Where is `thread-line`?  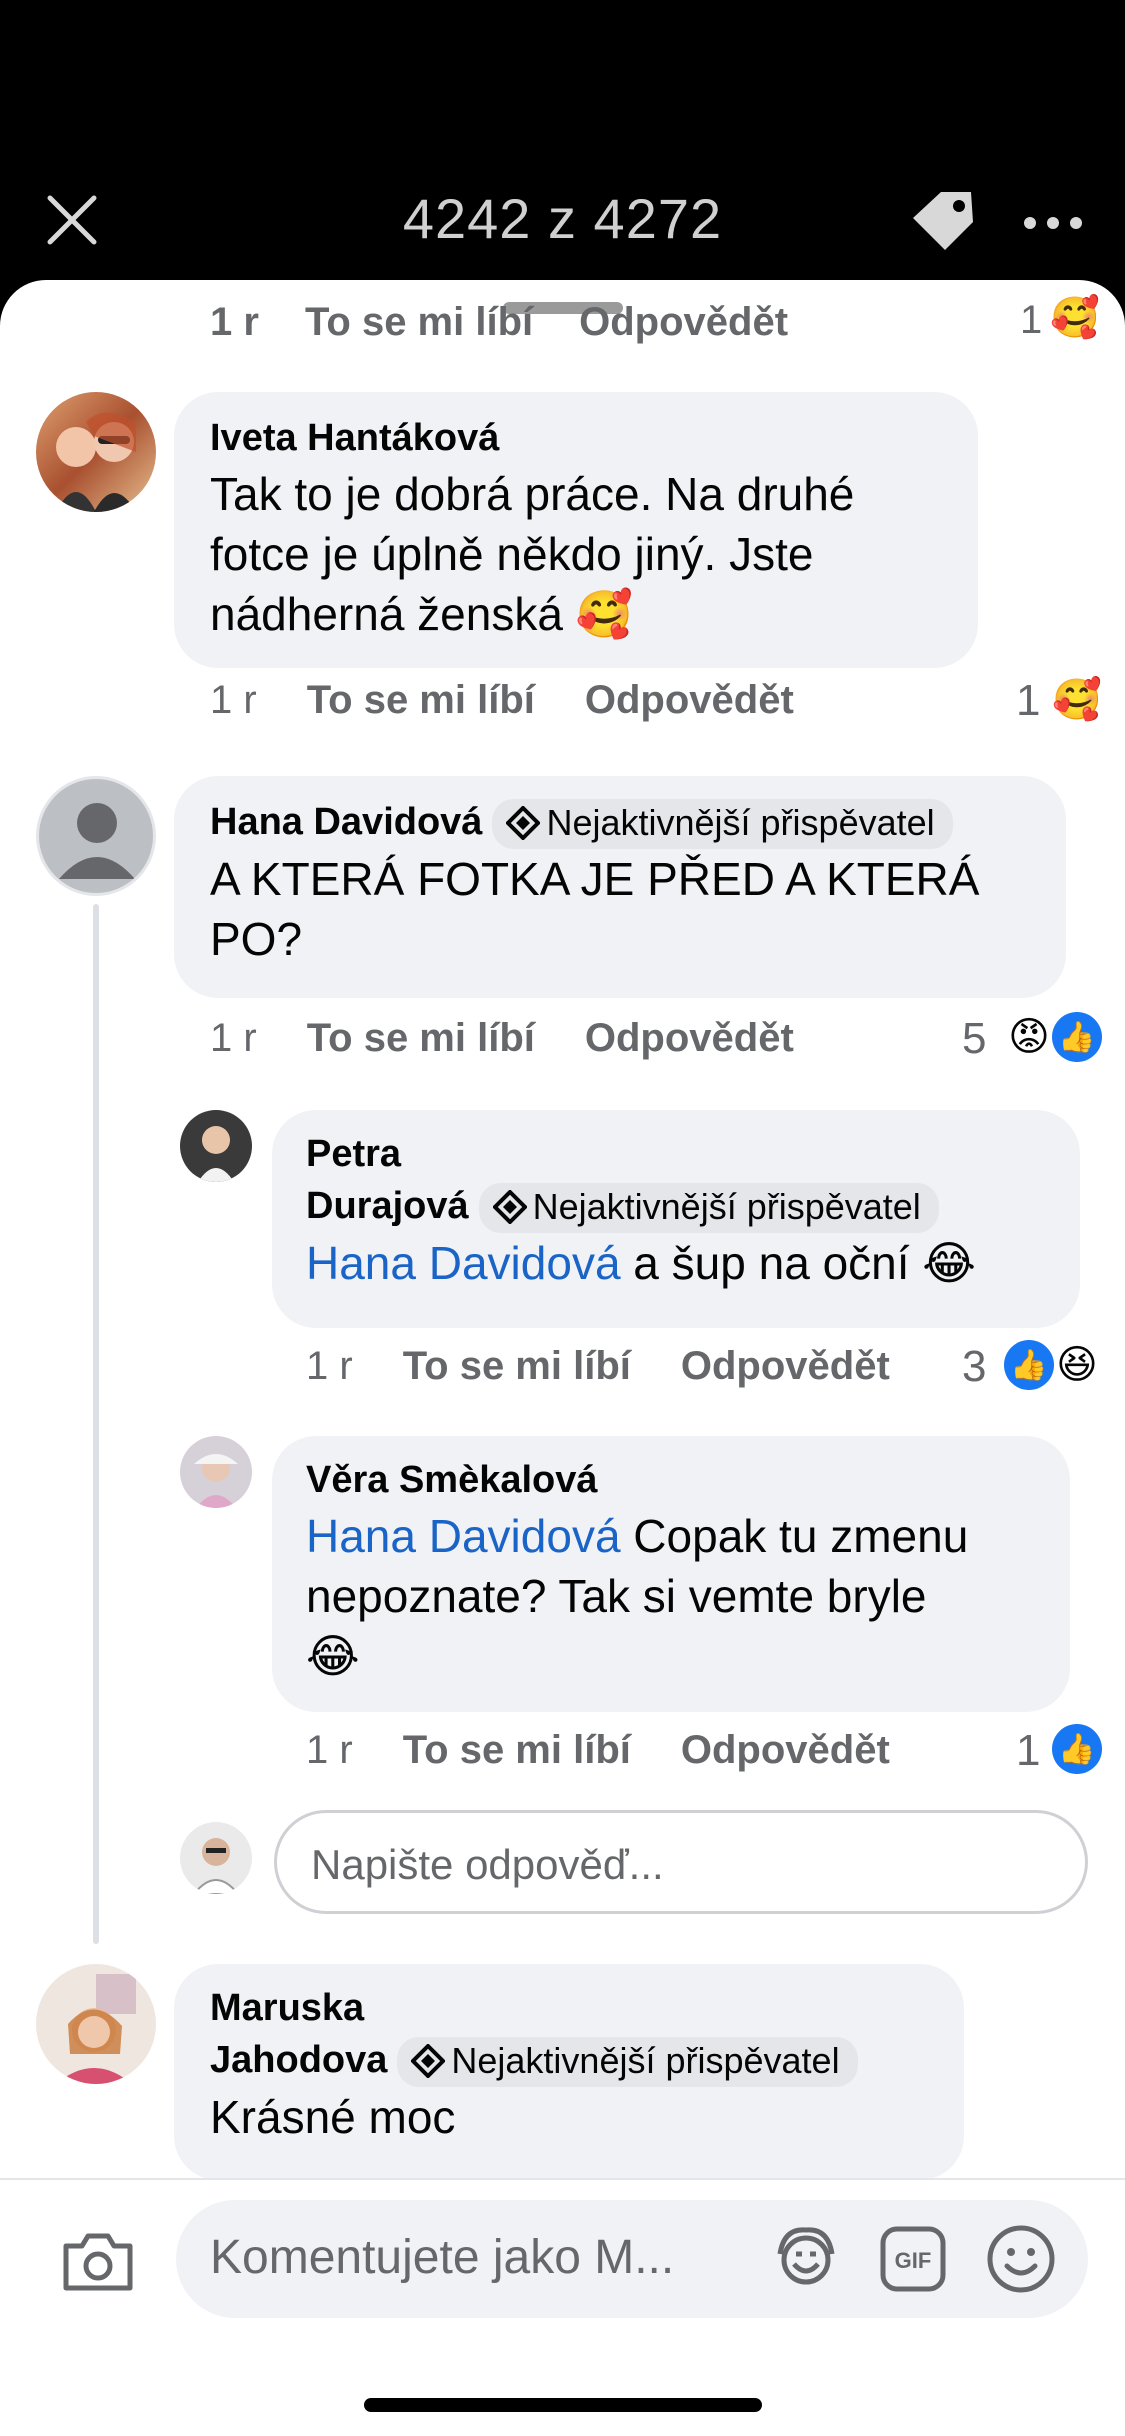 thread-line is located at coordinates (96, 1424).